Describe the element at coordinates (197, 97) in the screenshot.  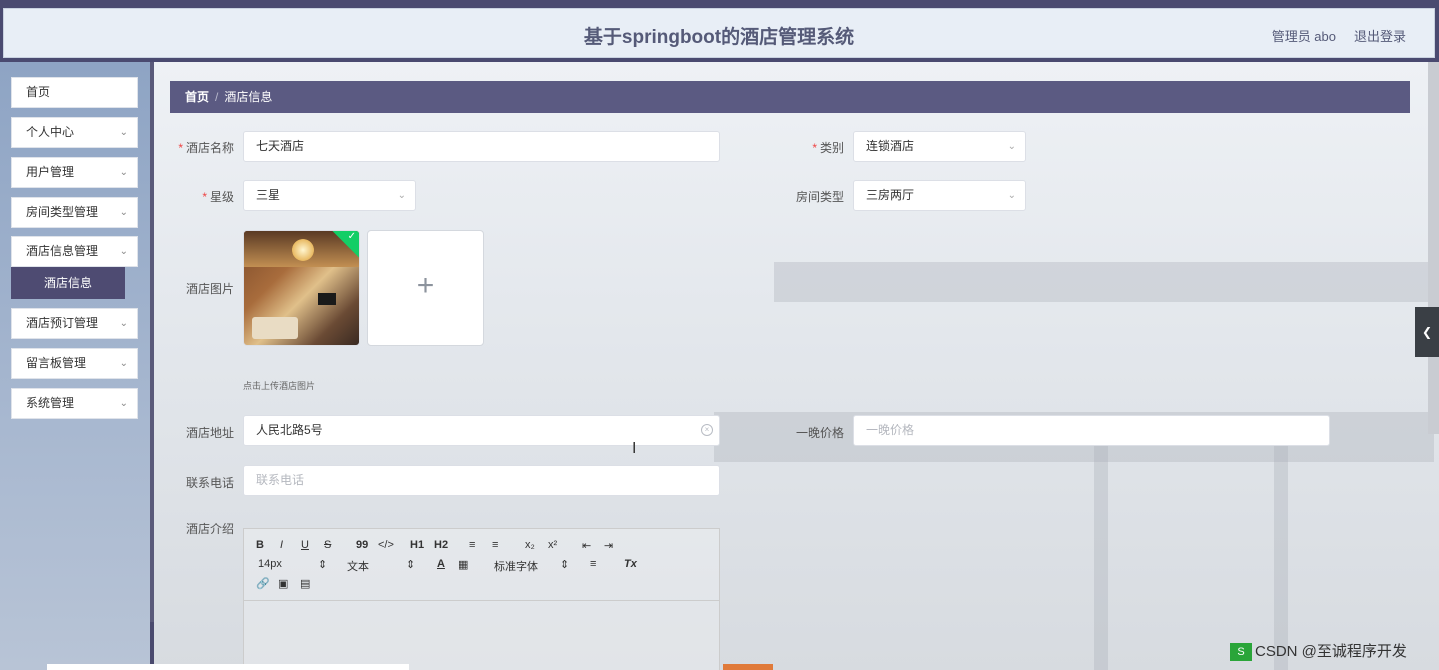
I see `breadcrumb-home: 首页` at that location.